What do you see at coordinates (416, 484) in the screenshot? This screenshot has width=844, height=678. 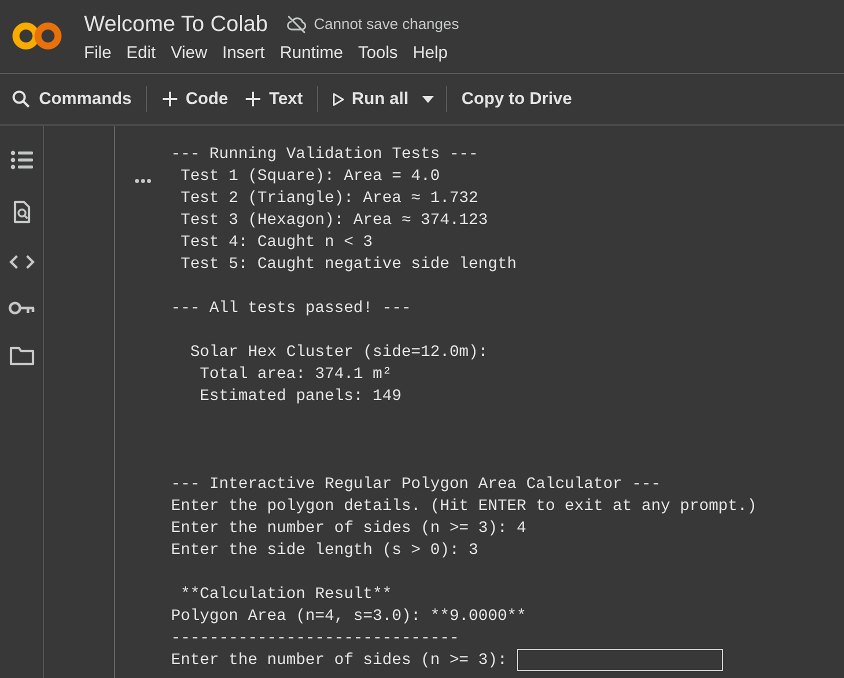 I see `output-line: --- Interactive Regular Polygon Area Calculator ---` at bounding box center [416, 484].